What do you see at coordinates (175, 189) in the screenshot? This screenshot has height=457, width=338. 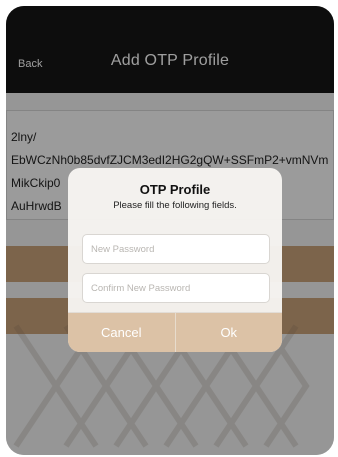 I see `dialog-title: OTP Profile` at bounding box center [175, 189].